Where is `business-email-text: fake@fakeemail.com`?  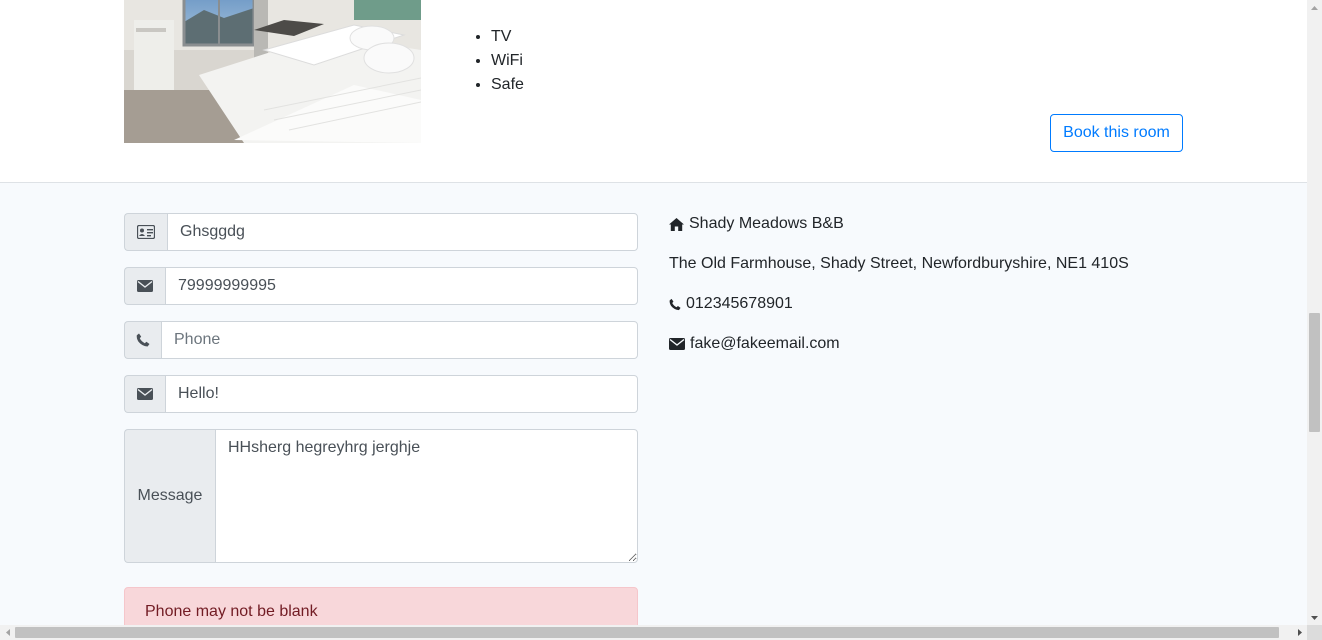 business-email-text: fake@fakeemail.com is located at coordinates (765, 343).